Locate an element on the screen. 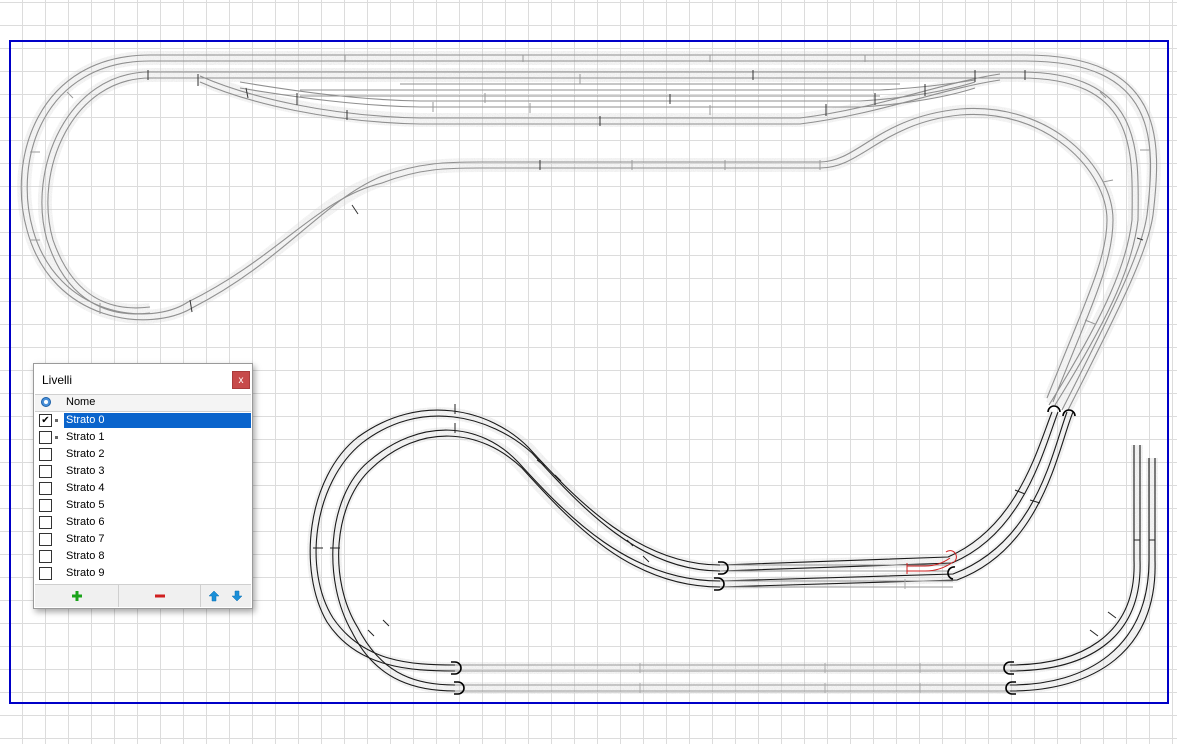 This screenshot has height=744, width=1177. arrow-down-icon is located at coordinates (236, 596).